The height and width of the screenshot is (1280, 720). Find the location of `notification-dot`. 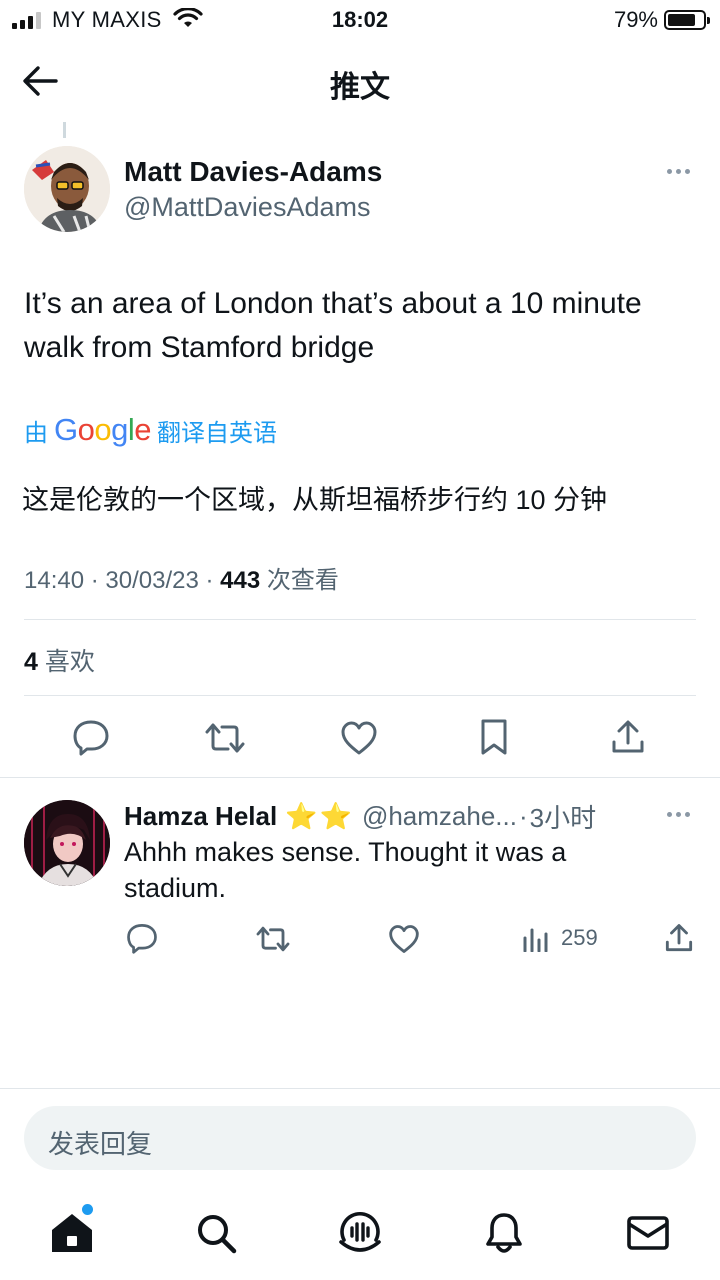

notification-dot is located at coordinates (87, 1209).